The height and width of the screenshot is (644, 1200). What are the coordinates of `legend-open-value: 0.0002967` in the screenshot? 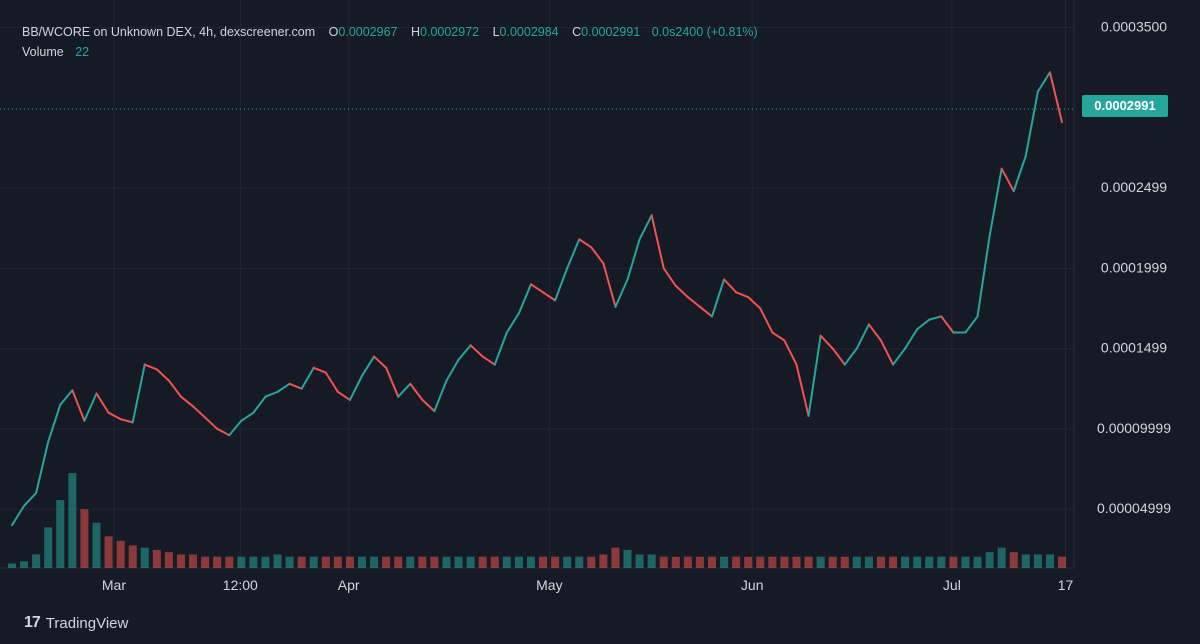 It's located at (368, 32).